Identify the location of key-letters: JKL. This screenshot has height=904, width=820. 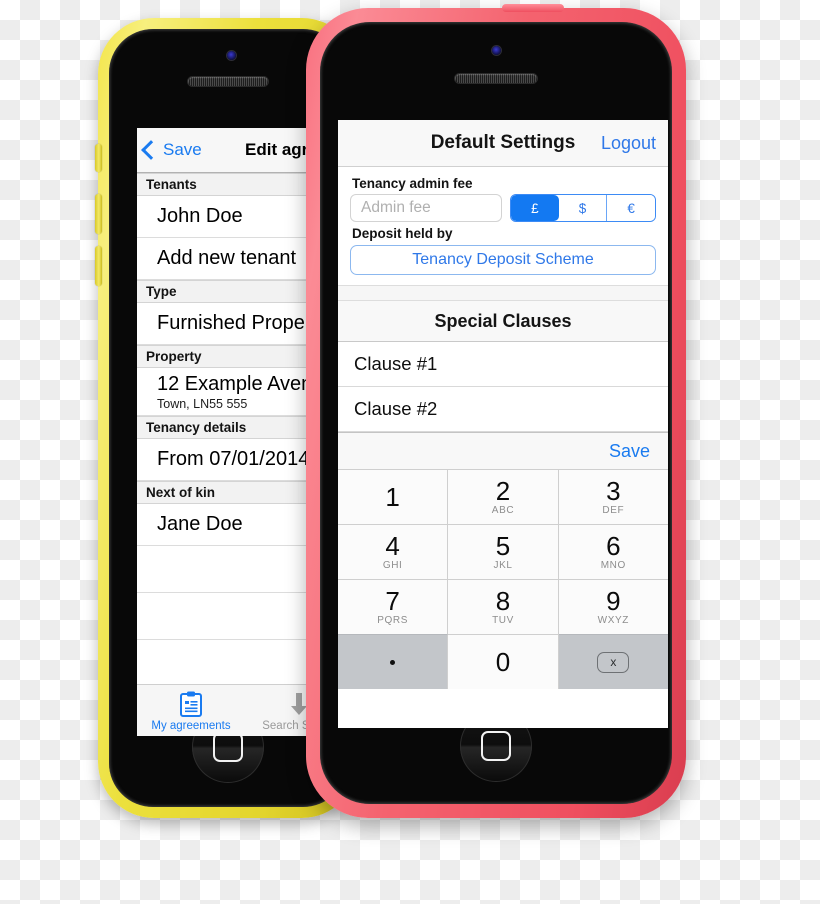
(503, 565).